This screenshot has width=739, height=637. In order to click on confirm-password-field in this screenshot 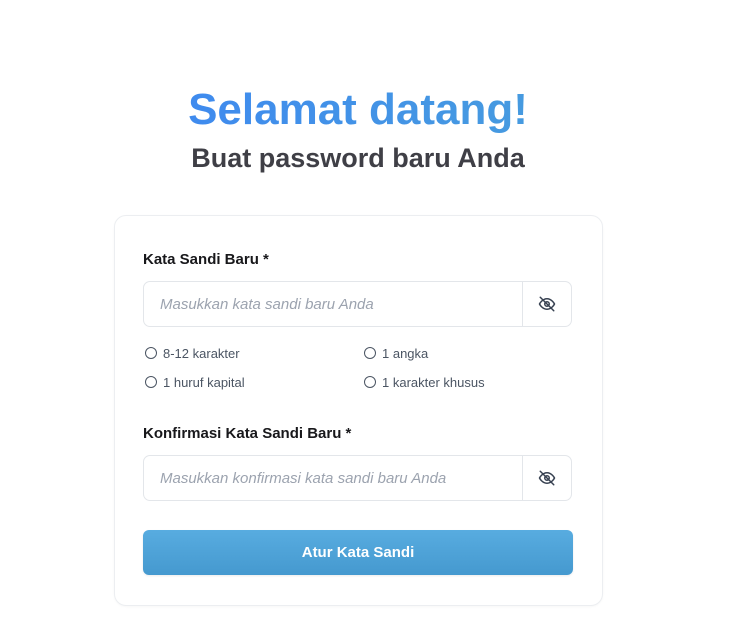, I will do `click(357, 478)`.